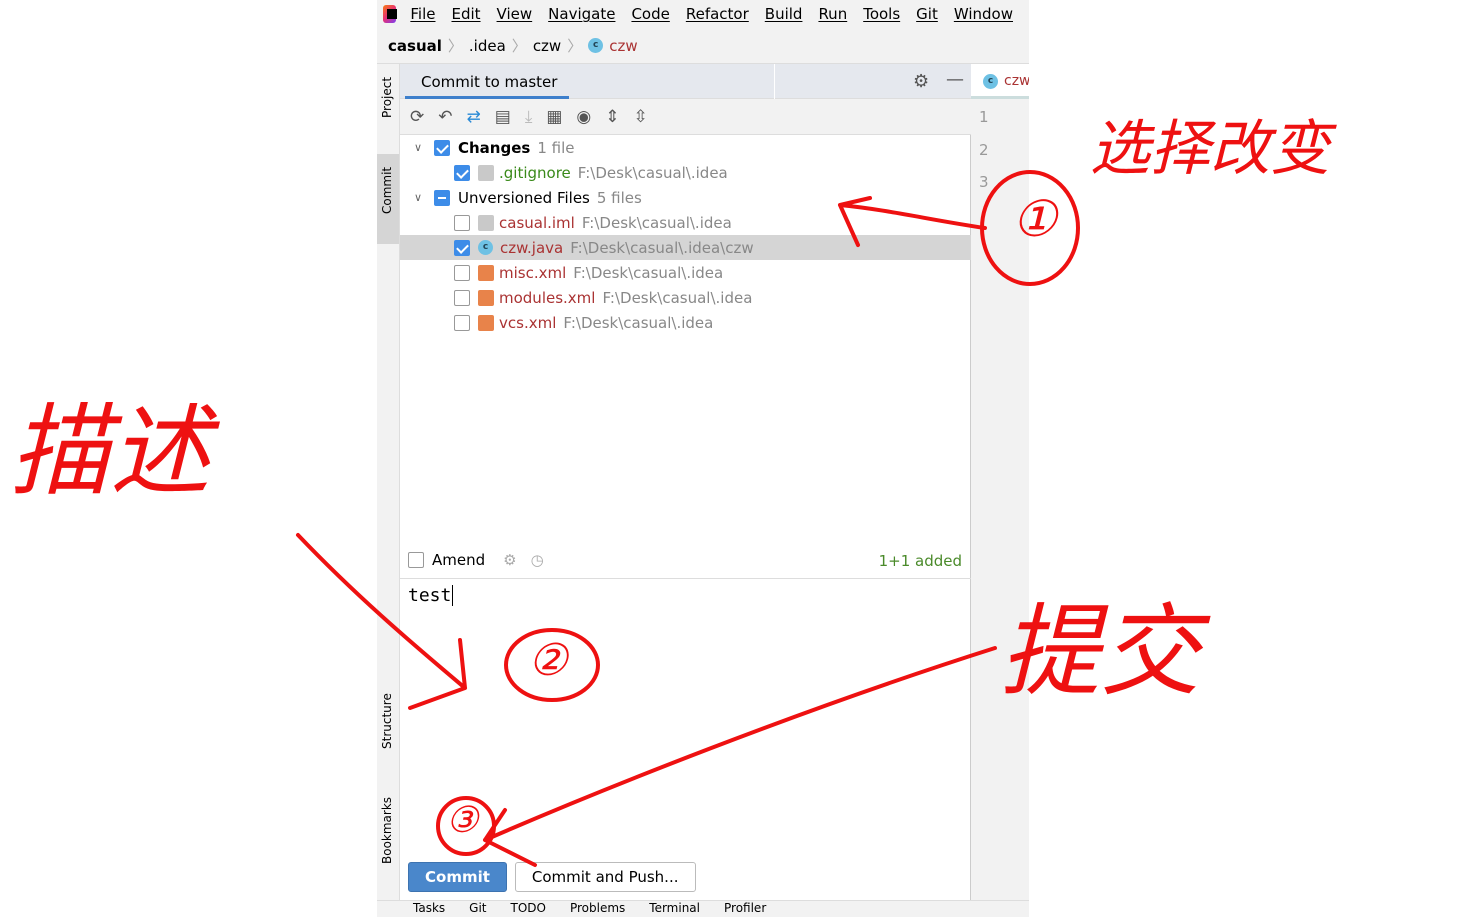 The width and height of the screenshot is (1479, 917). I want to click on annotation-select-changes: 选择改变, so click(1210, 149).